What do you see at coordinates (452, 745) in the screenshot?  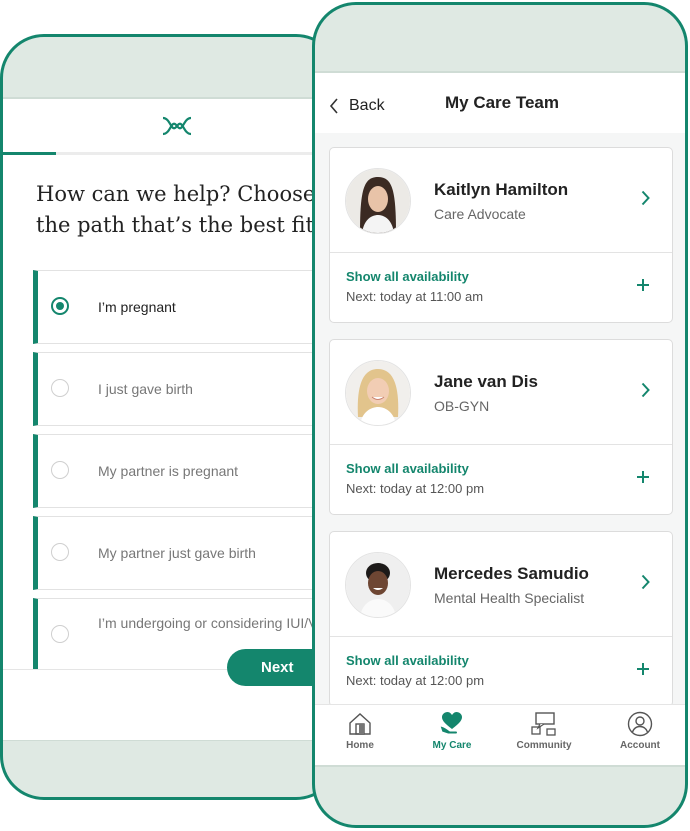 I see `tab-label: My Care` at bounding box center [452, 745].